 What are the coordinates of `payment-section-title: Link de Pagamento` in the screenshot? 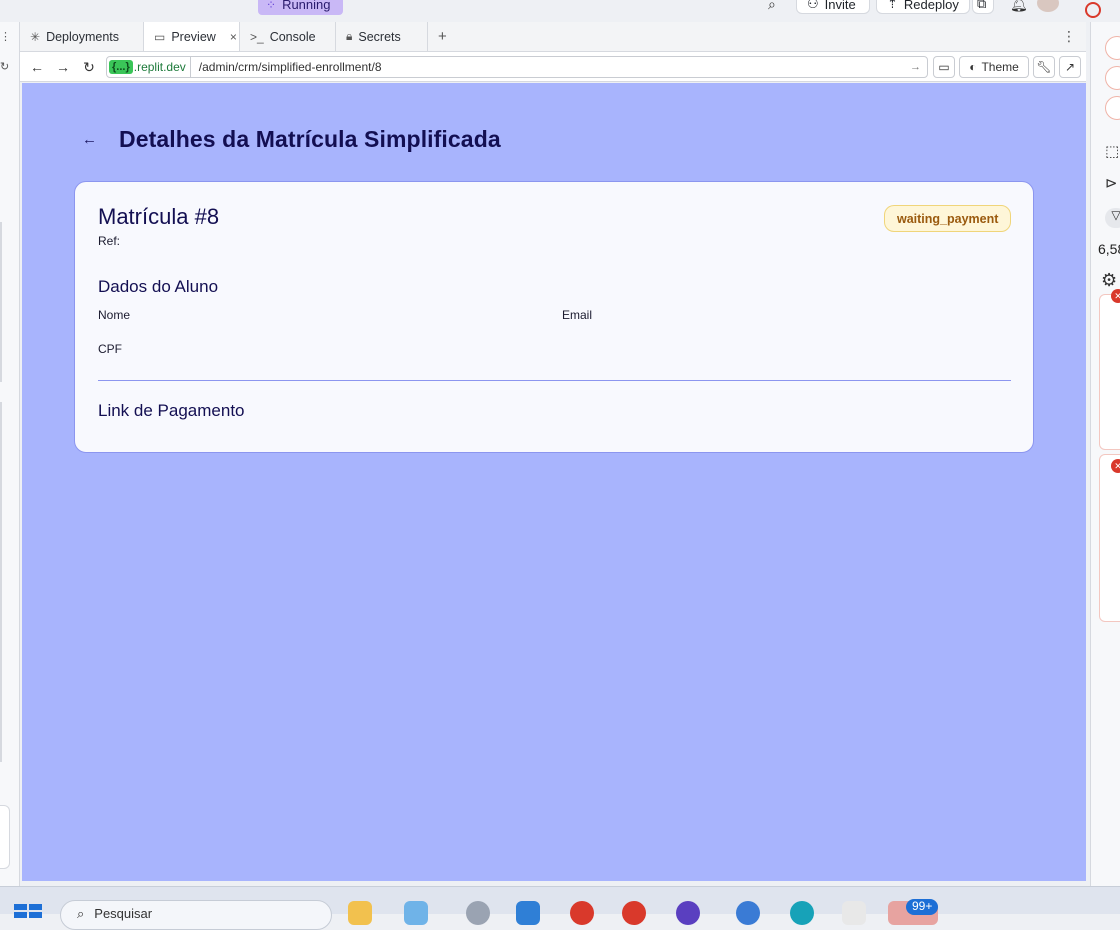 It's located at (171, 410).